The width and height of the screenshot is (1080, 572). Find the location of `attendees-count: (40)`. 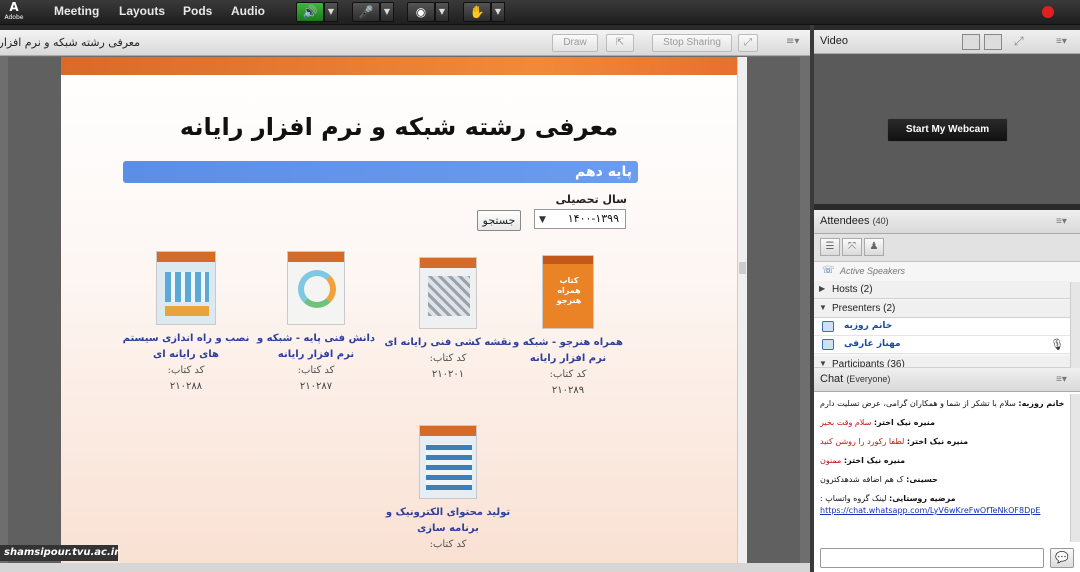

attendees-count: (40) is located at coordinates (880, 221).